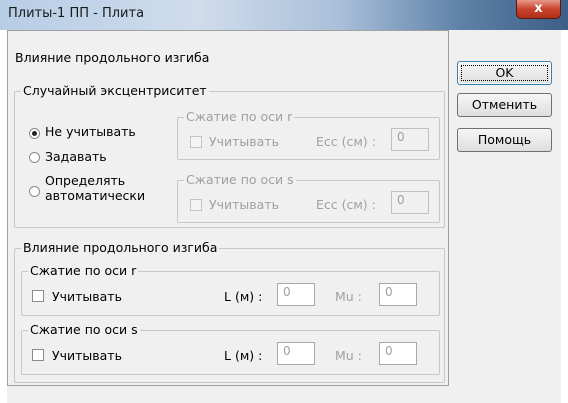  Describe the element at coordinates (38, 355) in the screenshot. I see `buckling-s-consider-checkbox` at that location.